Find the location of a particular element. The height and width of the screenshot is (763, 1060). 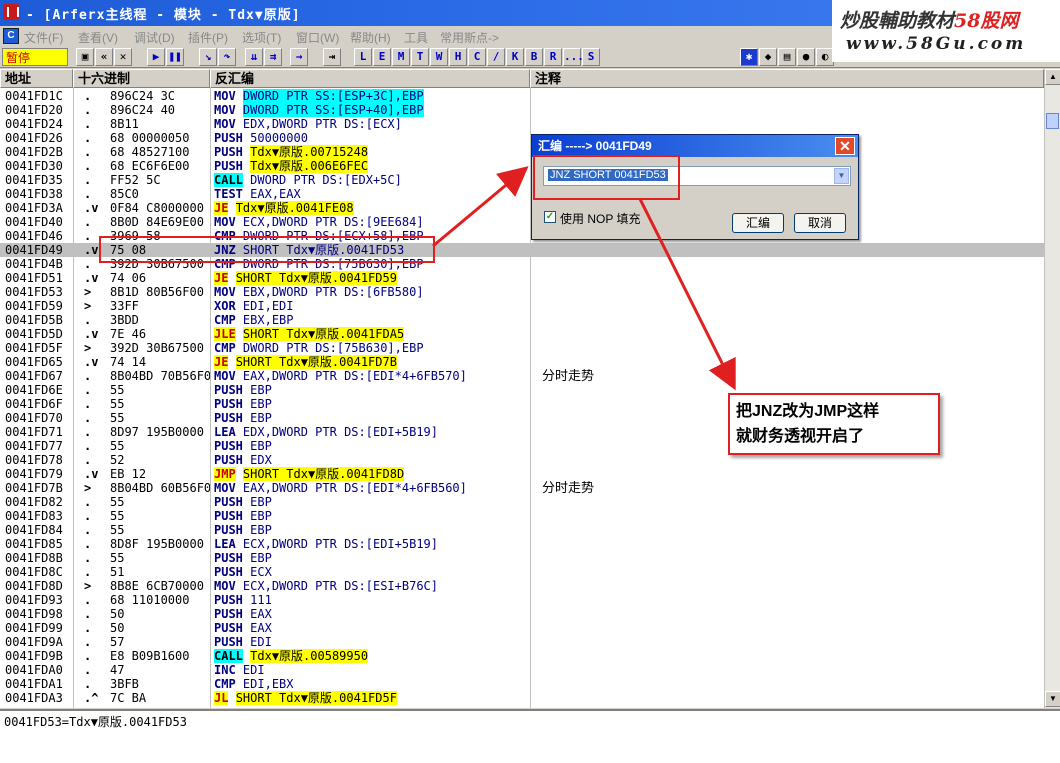

plugin-icon: ◆ is located at coordinates (768, 57).